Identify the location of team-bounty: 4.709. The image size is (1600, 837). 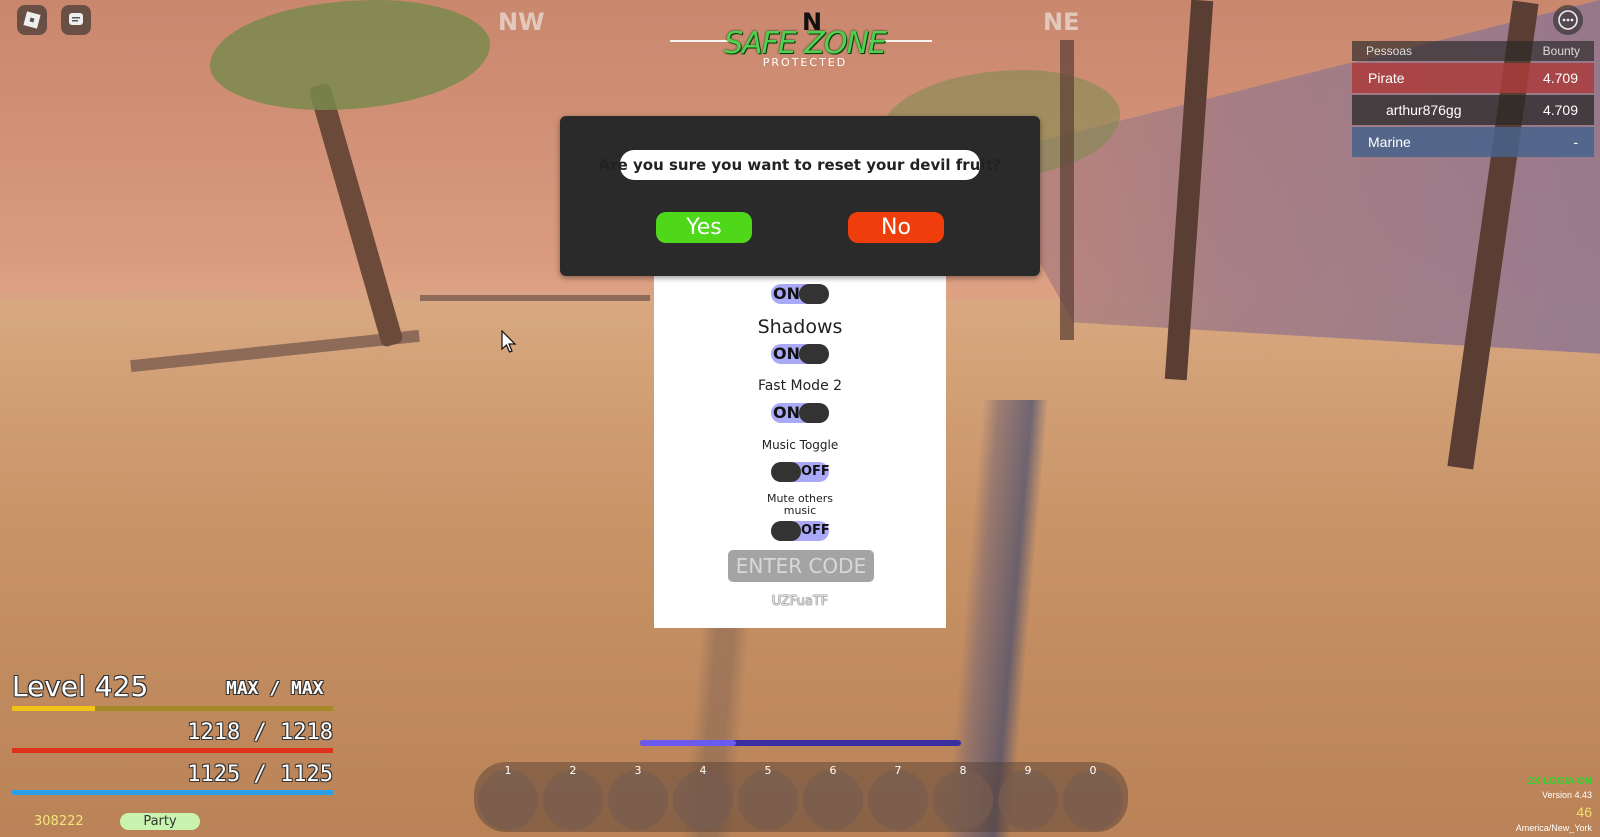
(1560, 78).